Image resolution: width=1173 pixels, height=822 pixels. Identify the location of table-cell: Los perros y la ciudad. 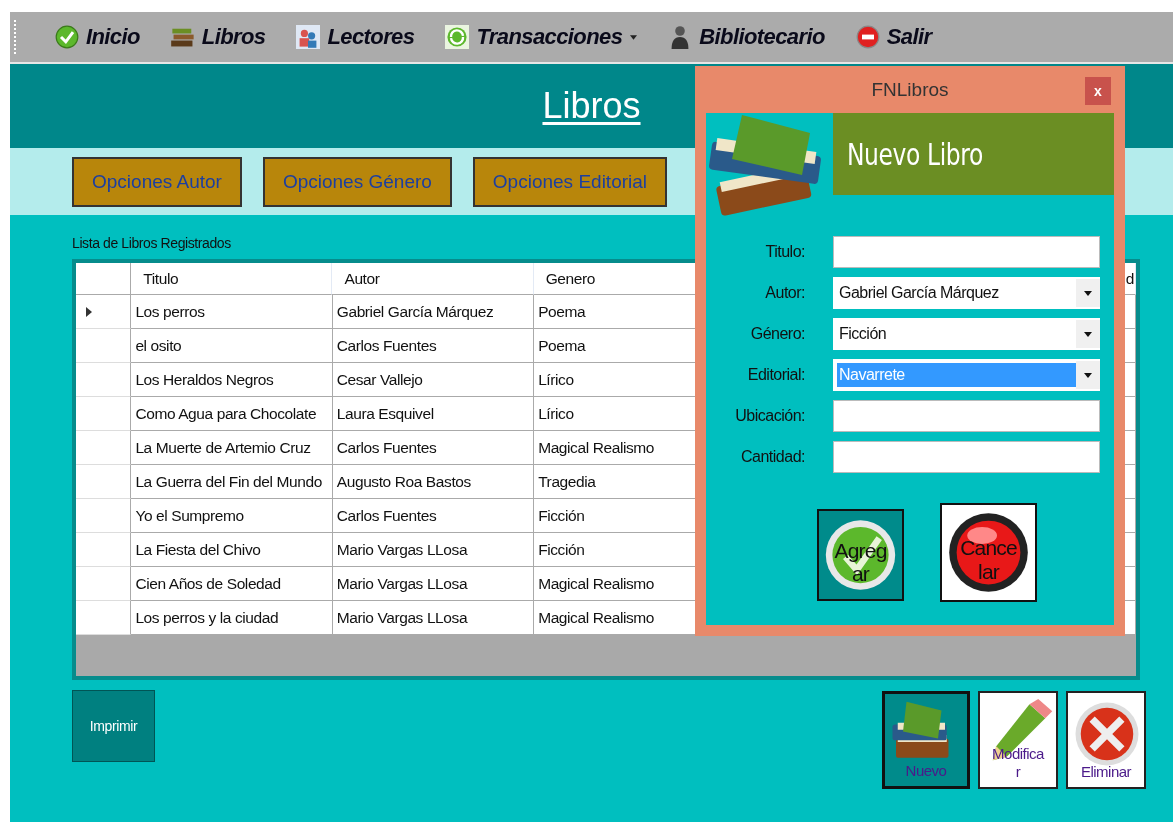
(232, 618).